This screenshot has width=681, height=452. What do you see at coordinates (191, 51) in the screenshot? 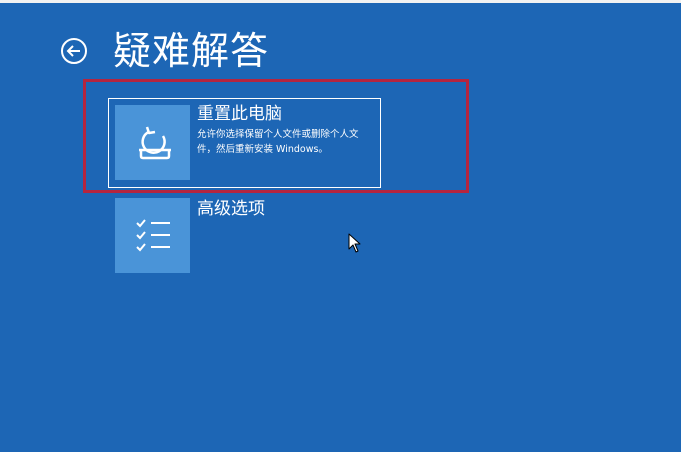
I see `page-title: 疑难解答` at bounding box center [191, 51].